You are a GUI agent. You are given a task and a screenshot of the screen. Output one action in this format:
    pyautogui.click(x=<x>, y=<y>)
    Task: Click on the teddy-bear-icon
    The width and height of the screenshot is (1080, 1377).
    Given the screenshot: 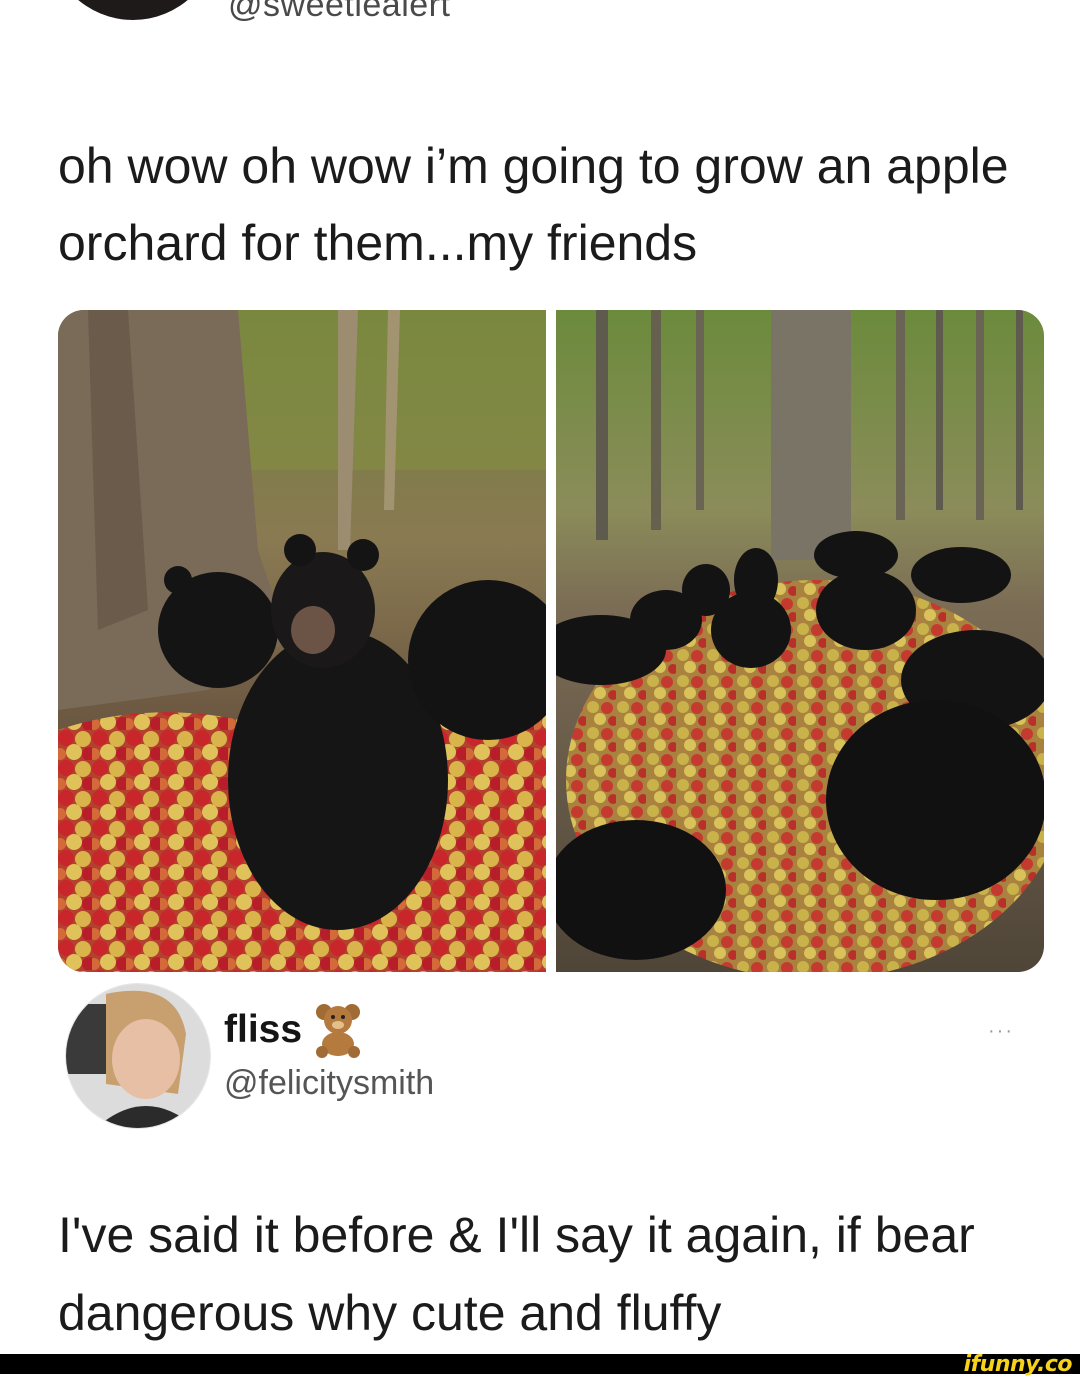 What is the action you would take?
    pyautogui.click(x=338, y=1029)
    